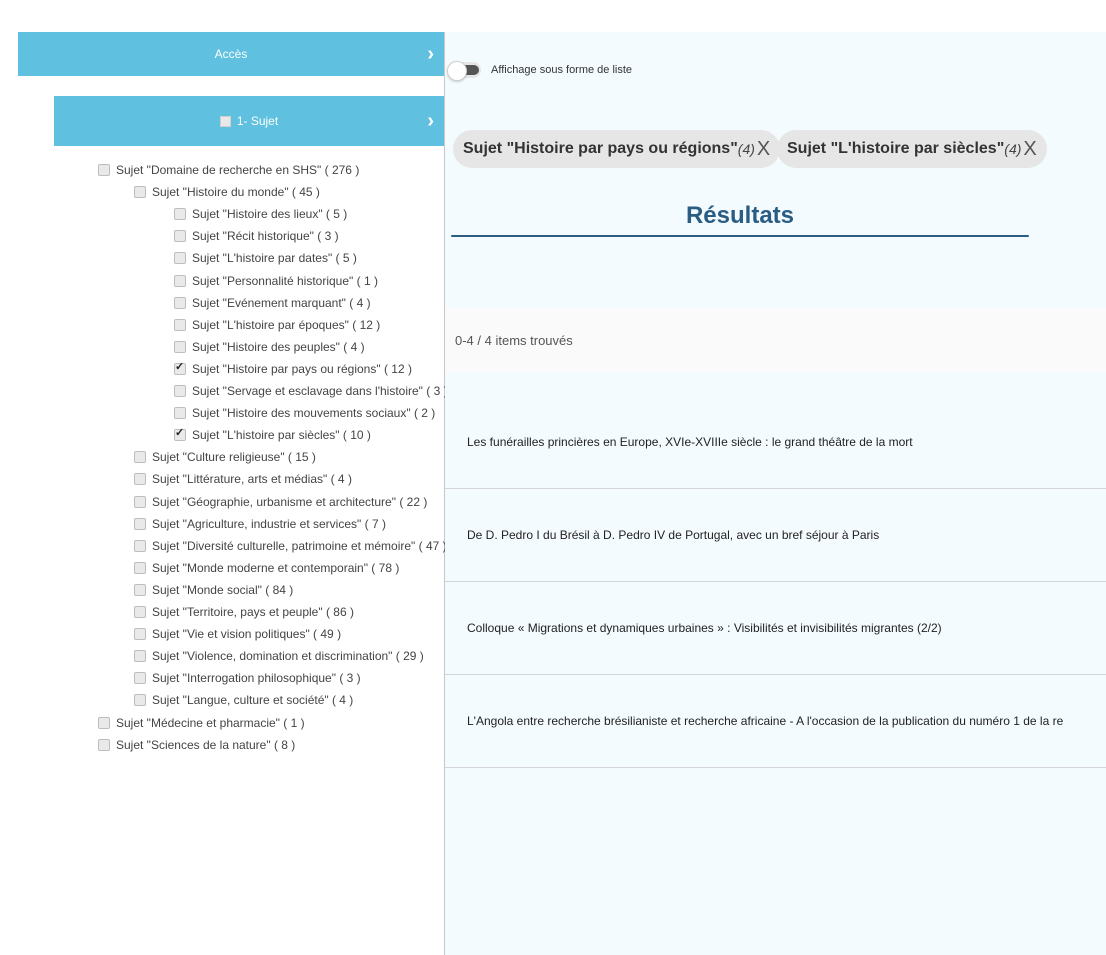 The width and height of the screenshot is (1106, 955). I want to click on tree-item-label: Sujet "Médecine et pharmacie" ( 1 ), so click(210, 722).